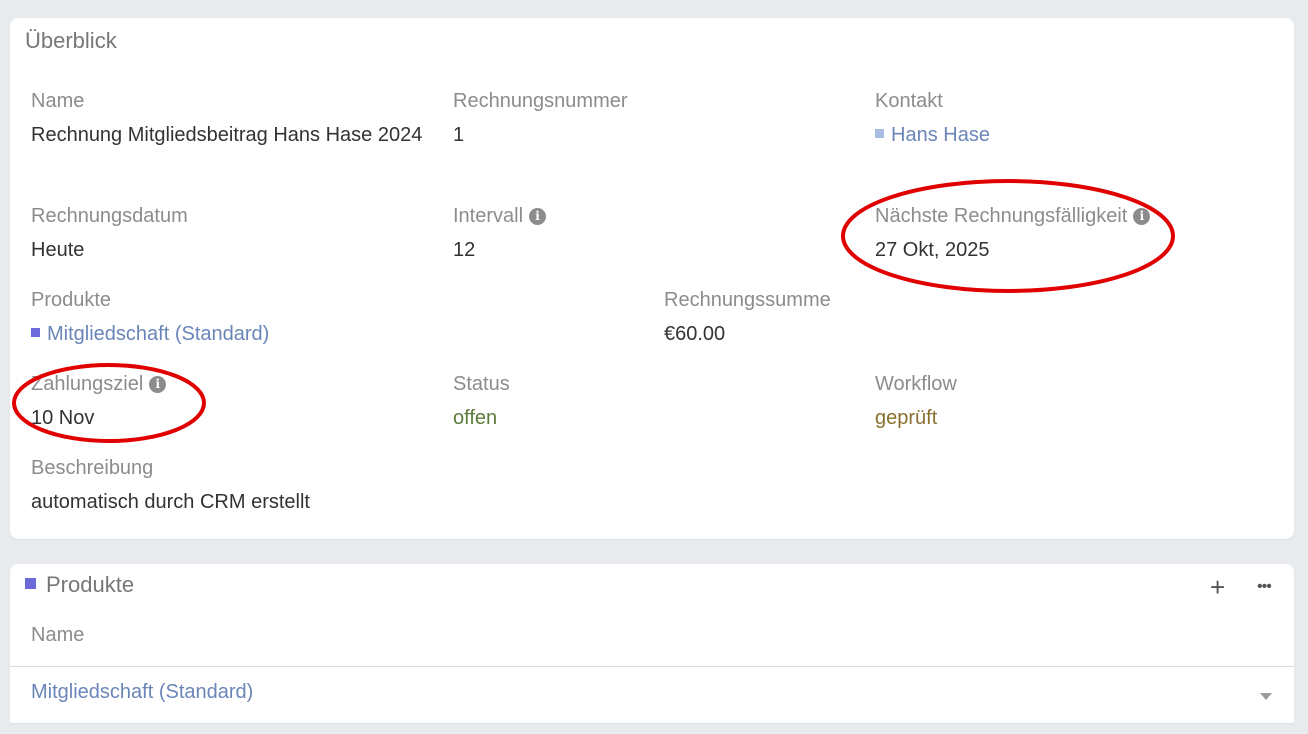  What do you see at coordinates (1264, 587) in the screenshot?
I see `more-options-button: •••` at bounding box center [1264, 587].